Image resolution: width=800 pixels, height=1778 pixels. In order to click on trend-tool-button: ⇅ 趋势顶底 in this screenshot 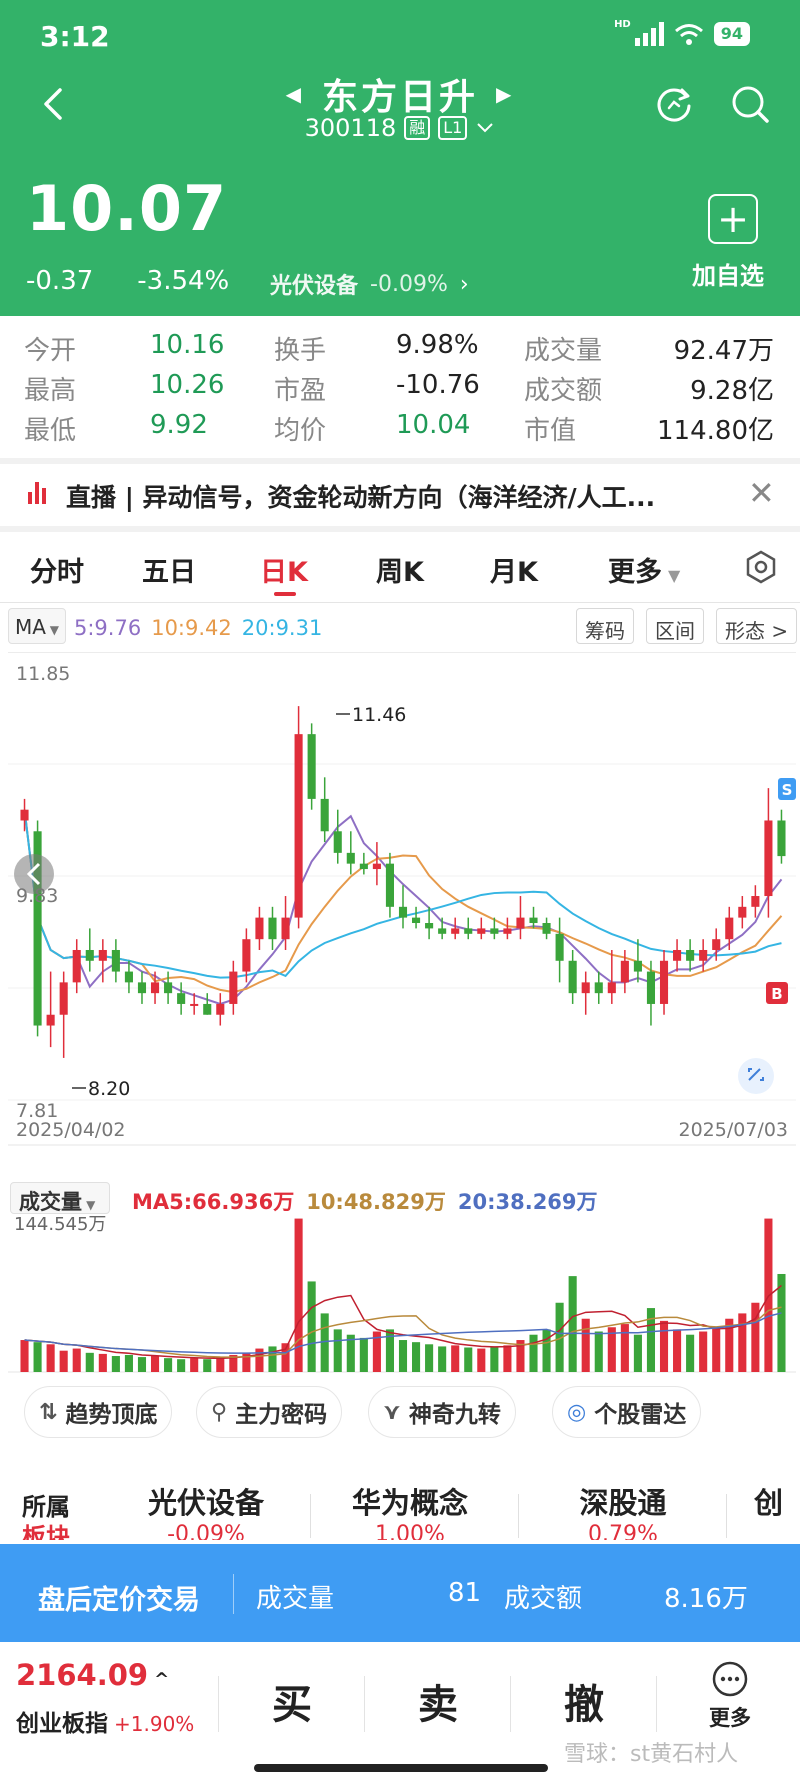, I will do `click(98, 1412)`.